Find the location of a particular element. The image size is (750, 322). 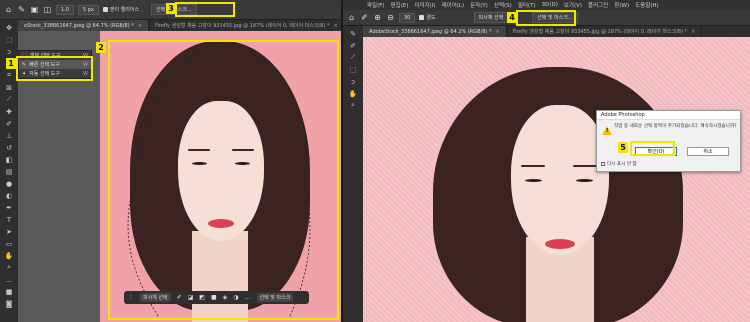

refine-edge-brush-icon: ✐ is located at coordinates (353, 45).